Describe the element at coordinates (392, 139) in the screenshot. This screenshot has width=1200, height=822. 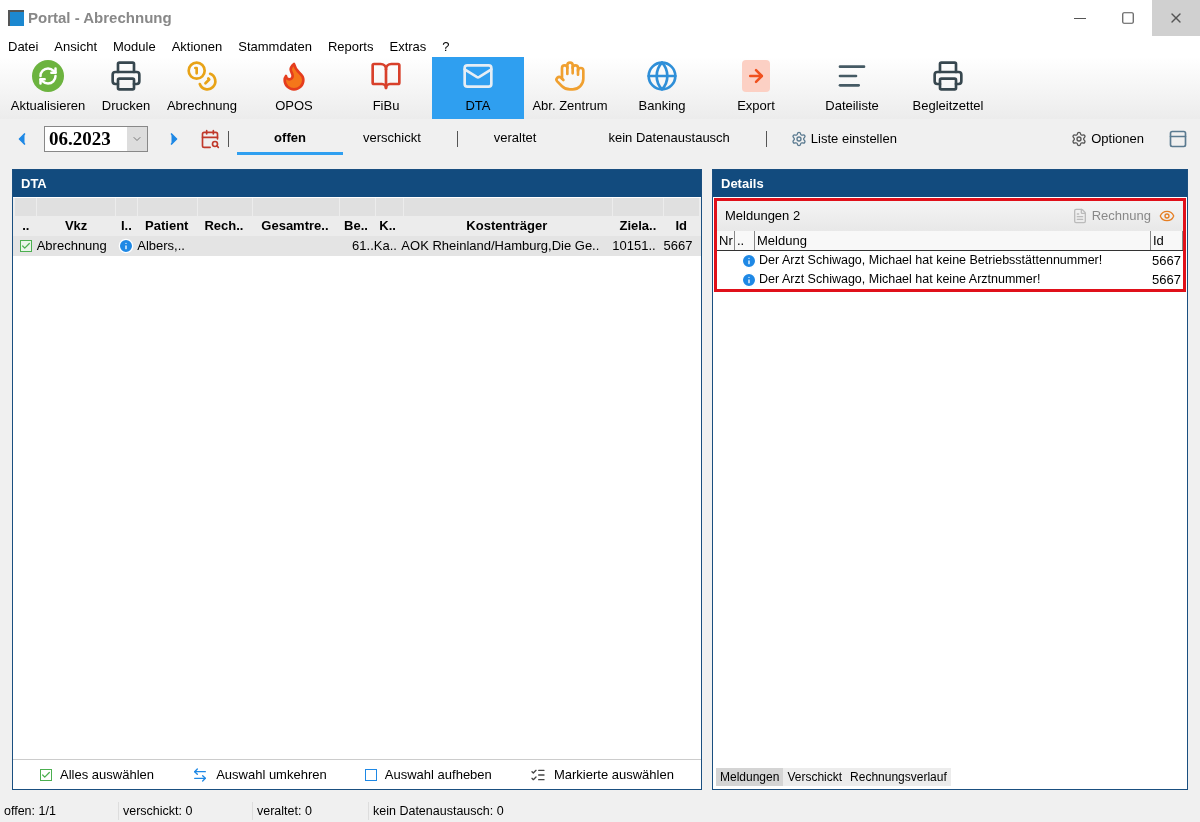
I see `filter-tab: verschickt` at that location.